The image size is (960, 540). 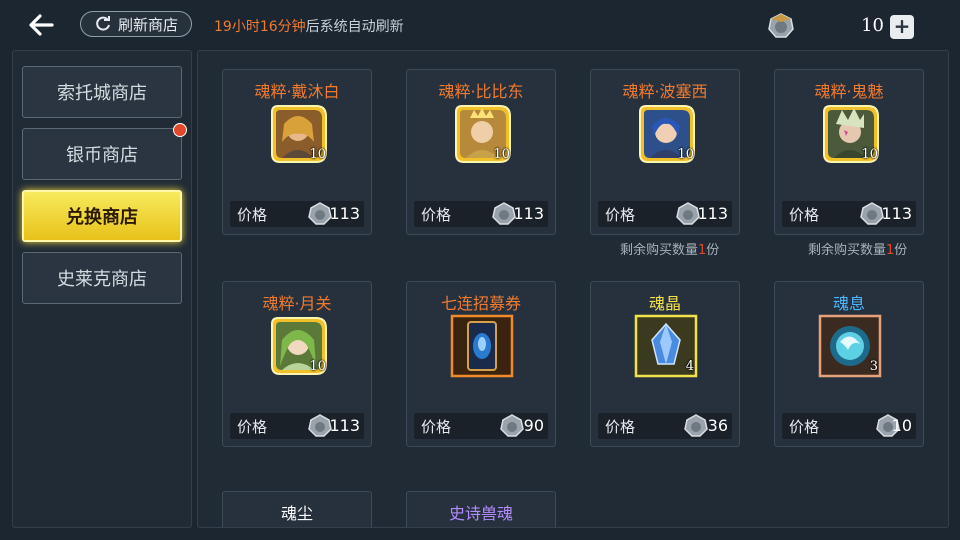 What do you see at coordinates (480, 25) in the screenshot?
I see `top-bar: 刷新商店 19小时16分钟后系统自动刷新 10 +` at bounding box center [480, 25].